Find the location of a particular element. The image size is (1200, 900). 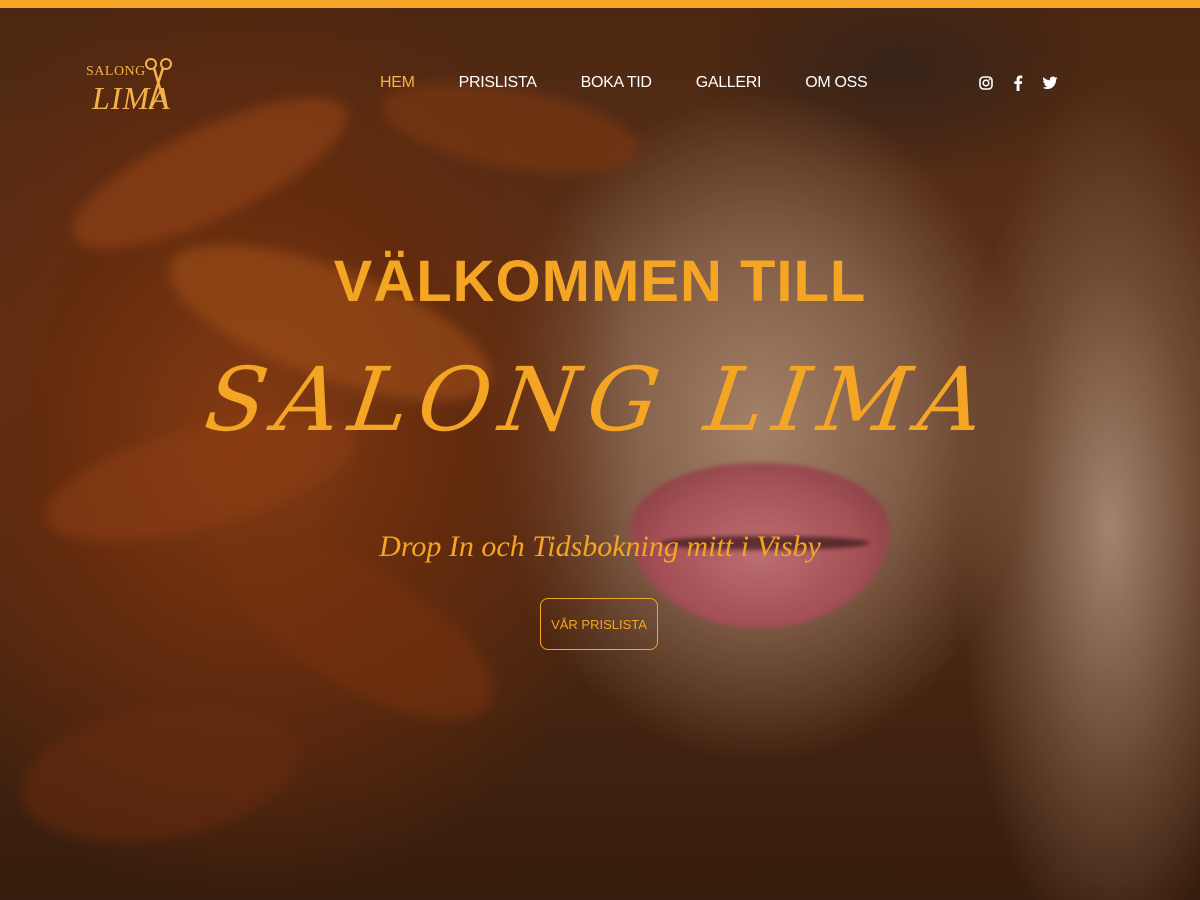

hero-tagline: Drop In och Tidsbokning mitt i Visby is located at coordinates (600, 546).